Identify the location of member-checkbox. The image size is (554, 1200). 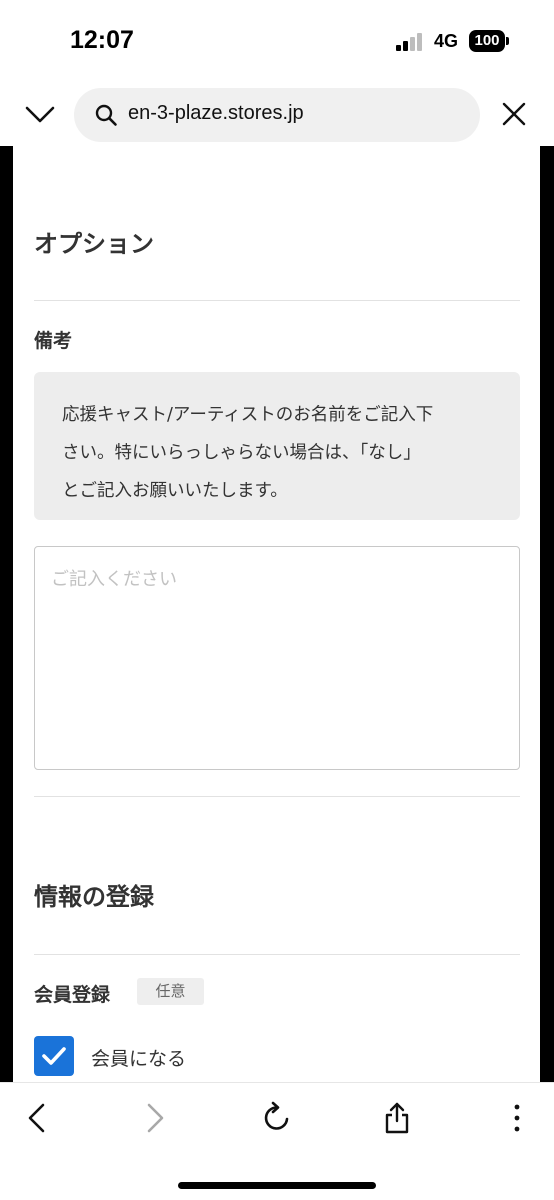
(54, 1056).